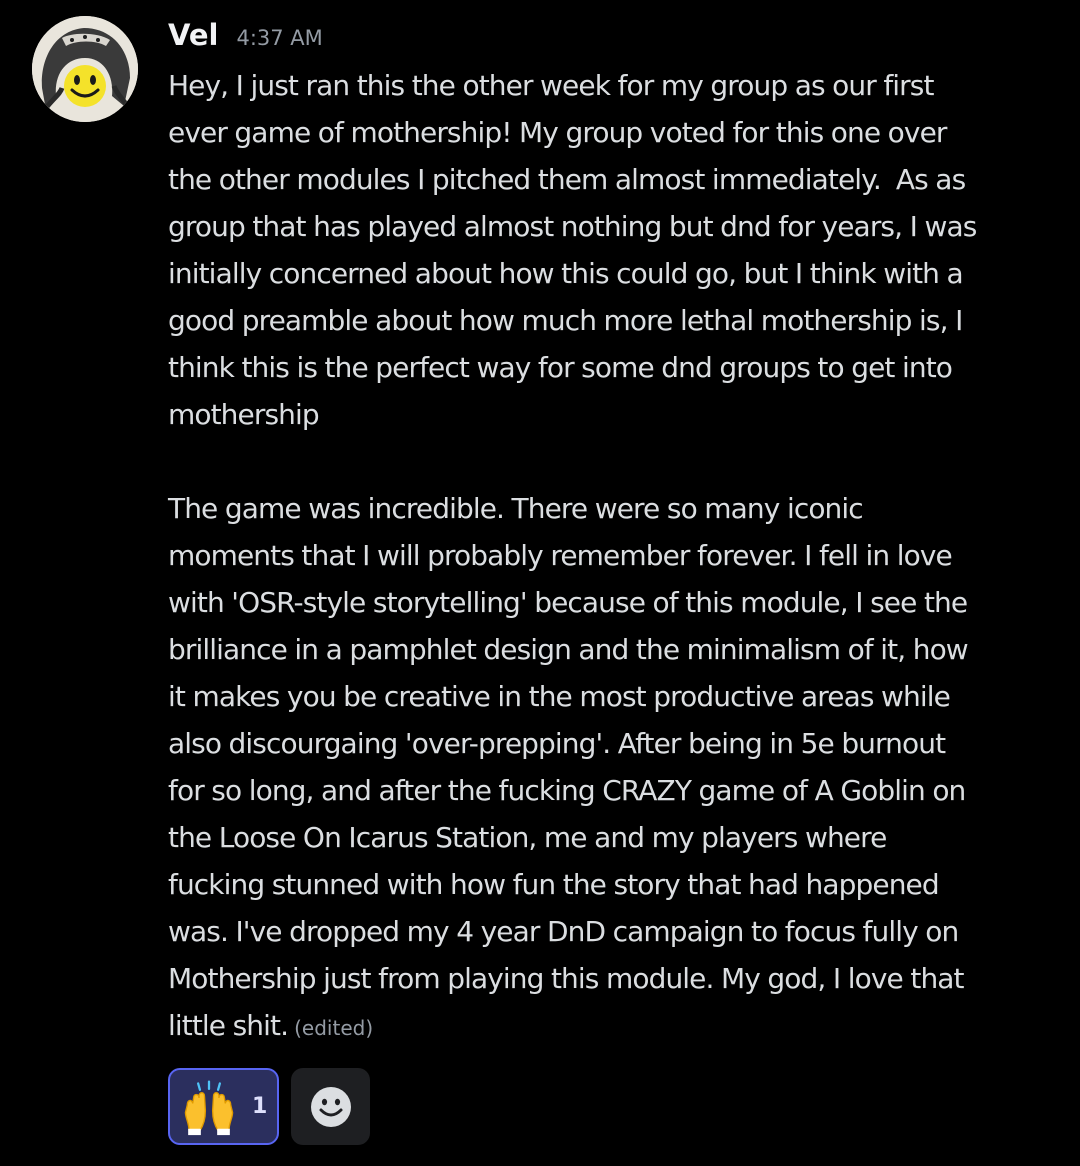 This screenshot has width=1080, height=1166. Describe the element at coordinates (244, 414) in the screenshot. I see `message-line: mothership` at that location.